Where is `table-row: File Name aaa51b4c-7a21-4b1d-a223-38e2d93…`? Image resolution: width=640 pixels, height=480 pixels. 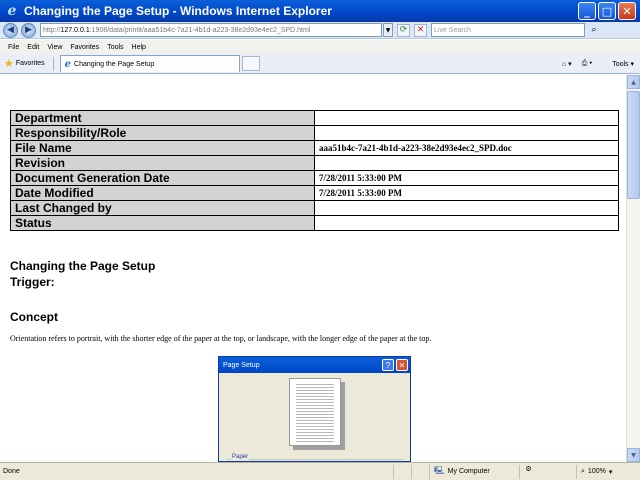 table-row: File Name aaa51b4c-7a21-4b1d-a223-38e2d93… is located at coordinates (314, 148).